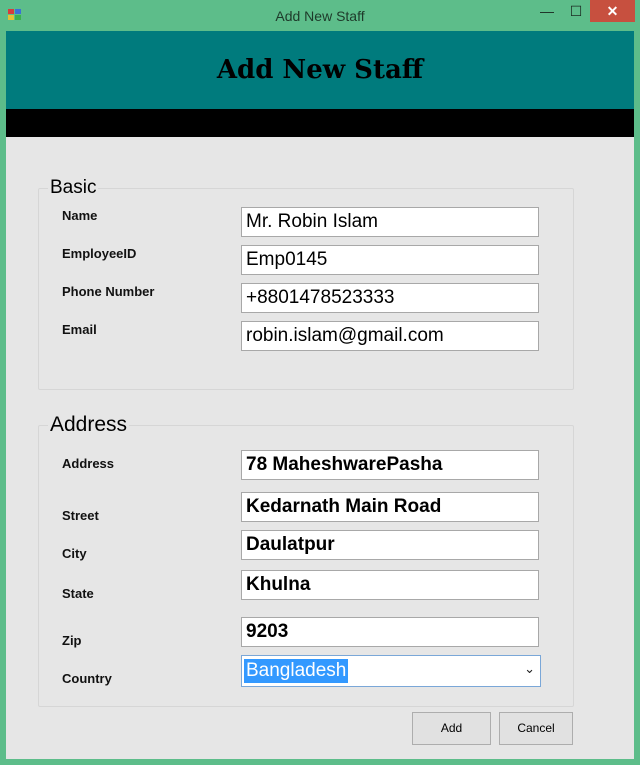 The width and height of the screenshot is (640, 765). I want to click on chevron-down-icon: ⌄, so click(529, 669).